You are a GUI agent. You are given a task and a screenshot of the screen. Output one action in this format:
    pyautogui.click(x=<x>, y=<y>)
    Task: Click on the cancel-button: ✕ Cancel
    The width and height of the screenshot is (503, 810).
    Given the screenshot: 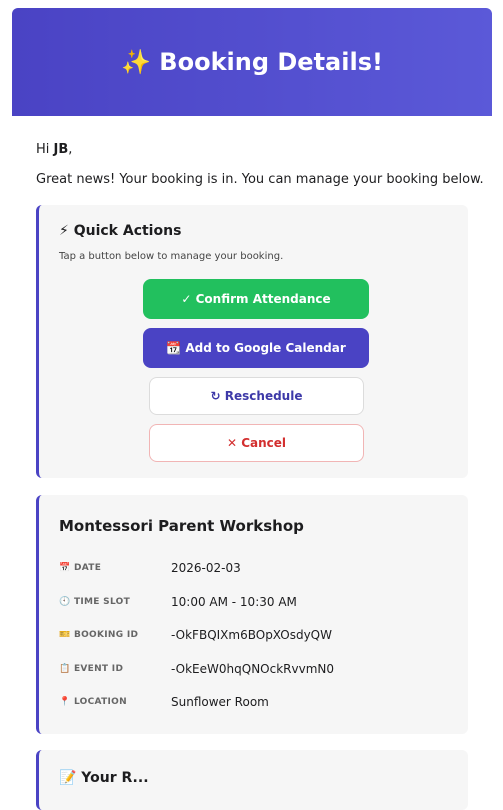 What is the action you would take?
    pyautogui.click(x=256, y=443)
    